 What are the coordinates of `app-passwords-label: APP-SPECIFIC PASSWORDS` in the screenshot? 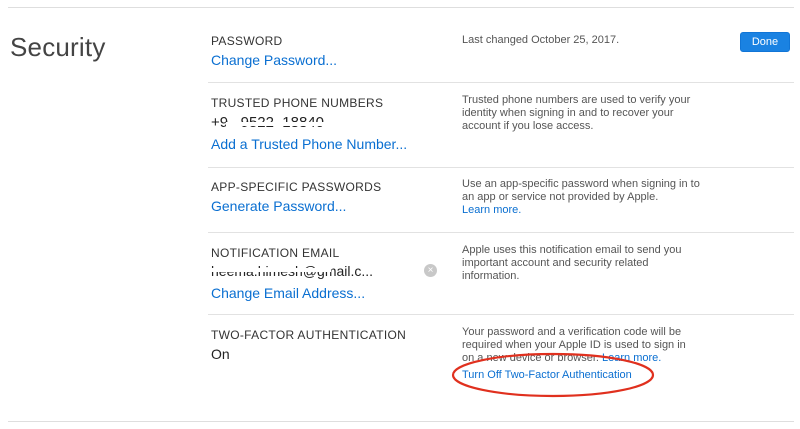 It's located at (296, 187).